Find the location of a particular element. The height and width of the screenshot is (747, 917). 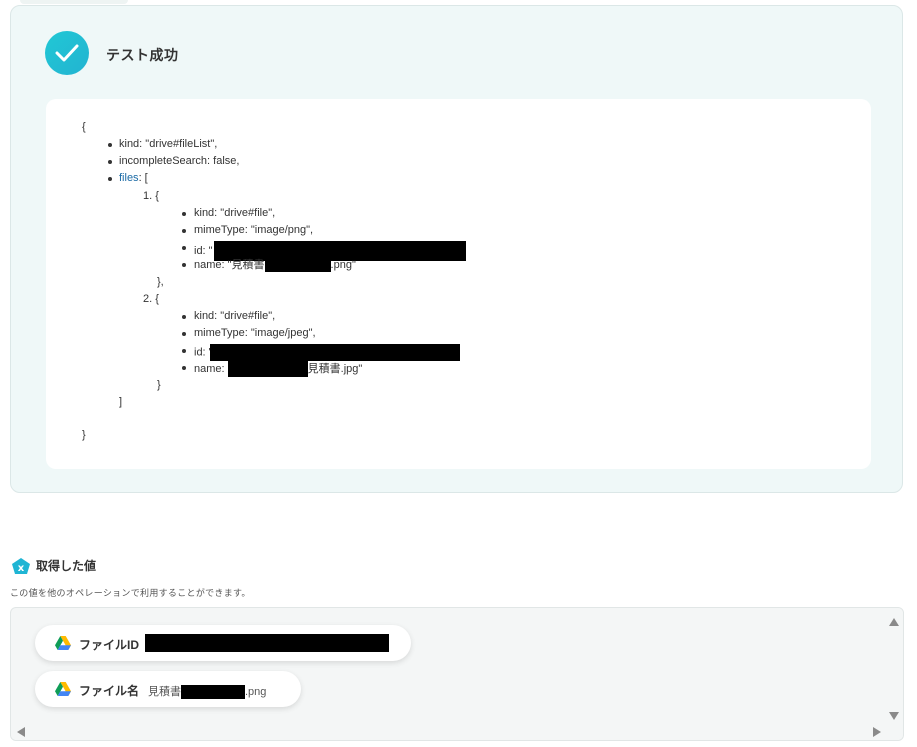

value-pill-file-name: ファイル名 見積書 .png is located at coordinates (168, 689).